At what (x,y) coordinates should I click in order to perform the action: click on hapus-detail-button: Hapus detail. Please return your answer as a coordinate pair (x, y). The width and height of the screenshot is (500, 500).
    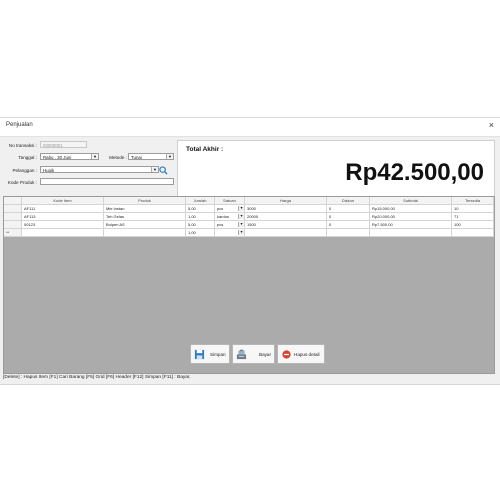
    Looking at the image, I should click on (301, 354).